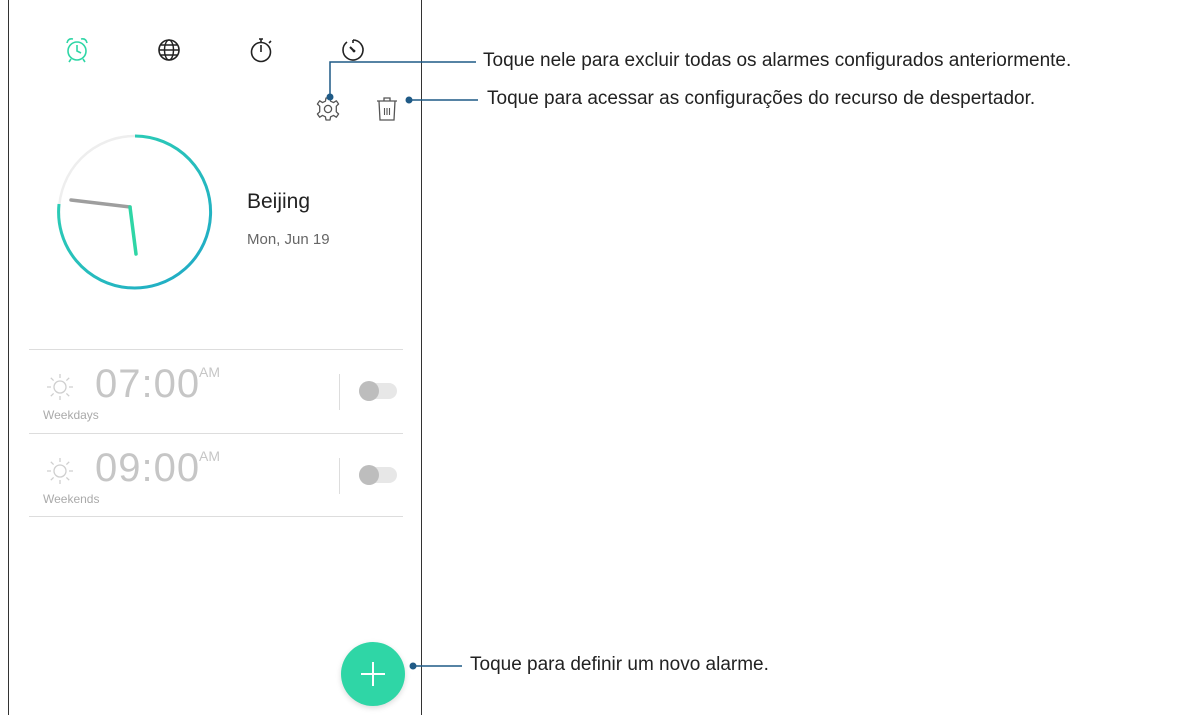  Describe the element at coordinates (100, 203) in the screenshot. I see `hour-hand` at that location.